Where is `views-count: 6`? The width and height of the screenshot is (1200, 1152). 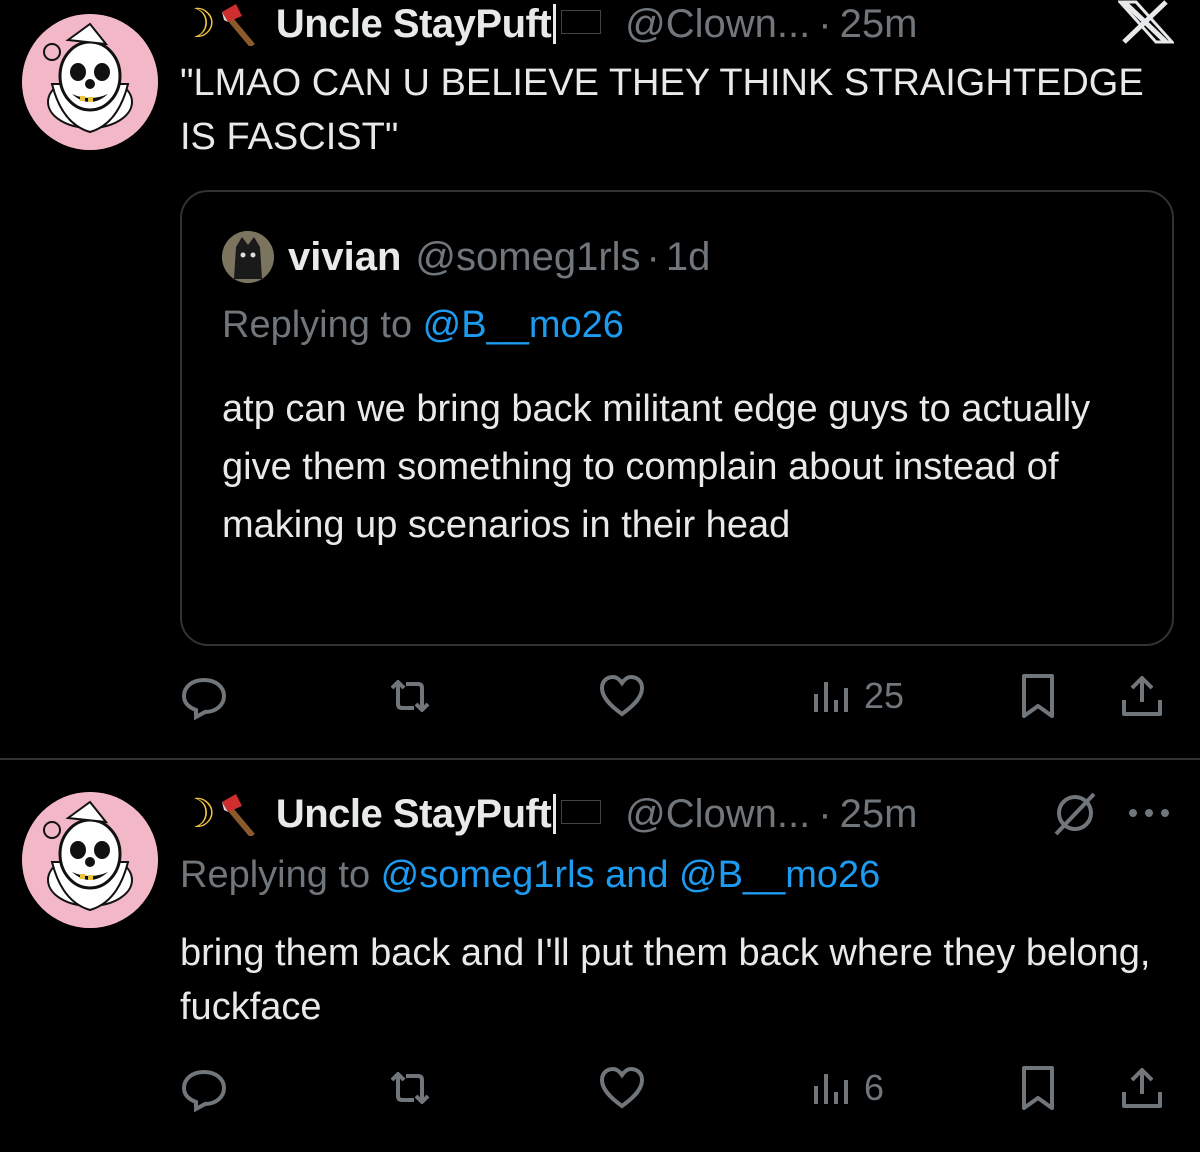
views-count: 6 is located at coordinates (874, 1087).